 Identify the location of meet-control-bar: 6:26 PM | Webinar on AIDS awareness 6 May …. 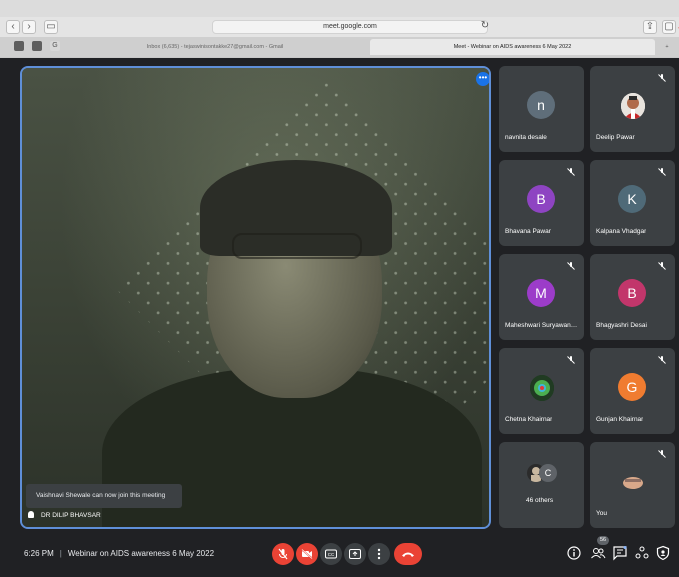
(339, 556).